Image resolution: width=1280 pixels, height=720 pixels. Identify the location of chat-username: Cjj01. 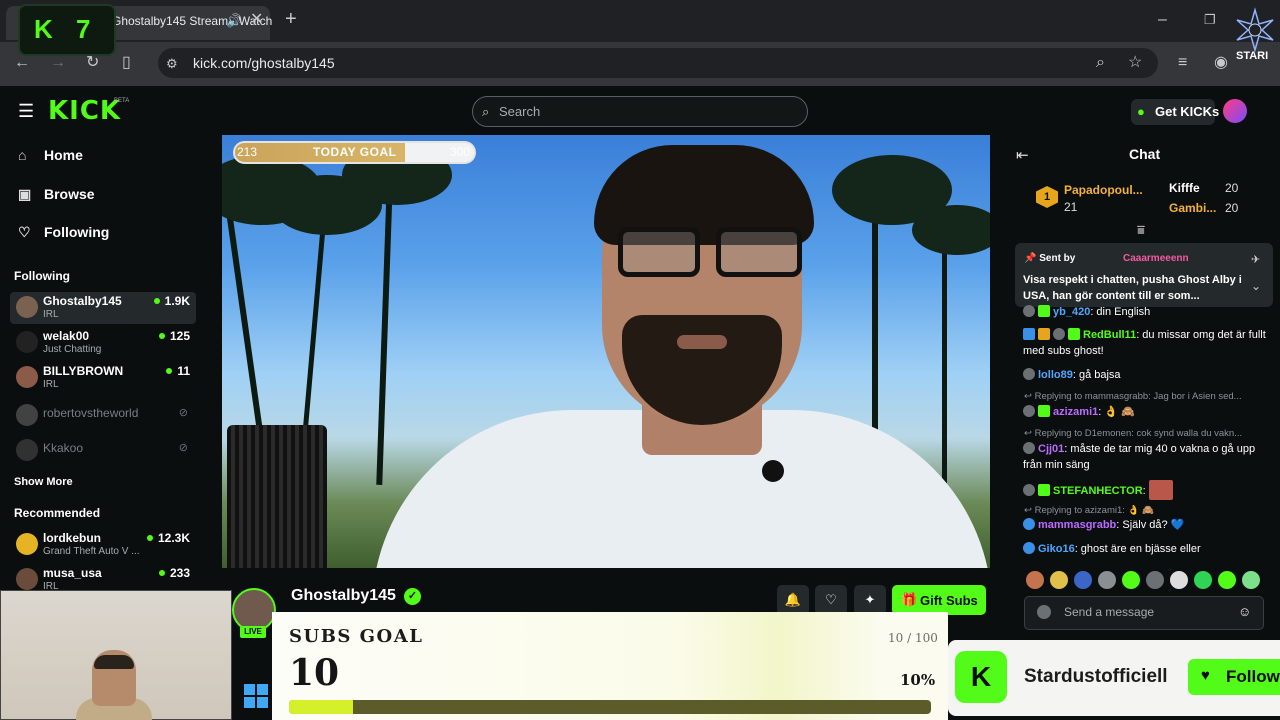
(1051, 449).